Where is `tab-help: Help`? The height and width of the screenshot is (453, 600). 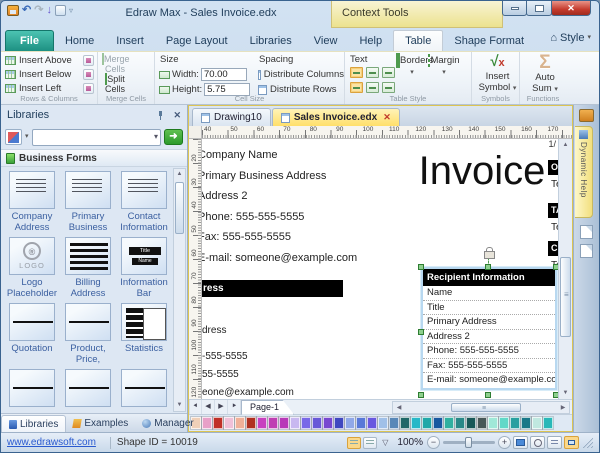 tab-help: Help is located at coordinates (370, 41).